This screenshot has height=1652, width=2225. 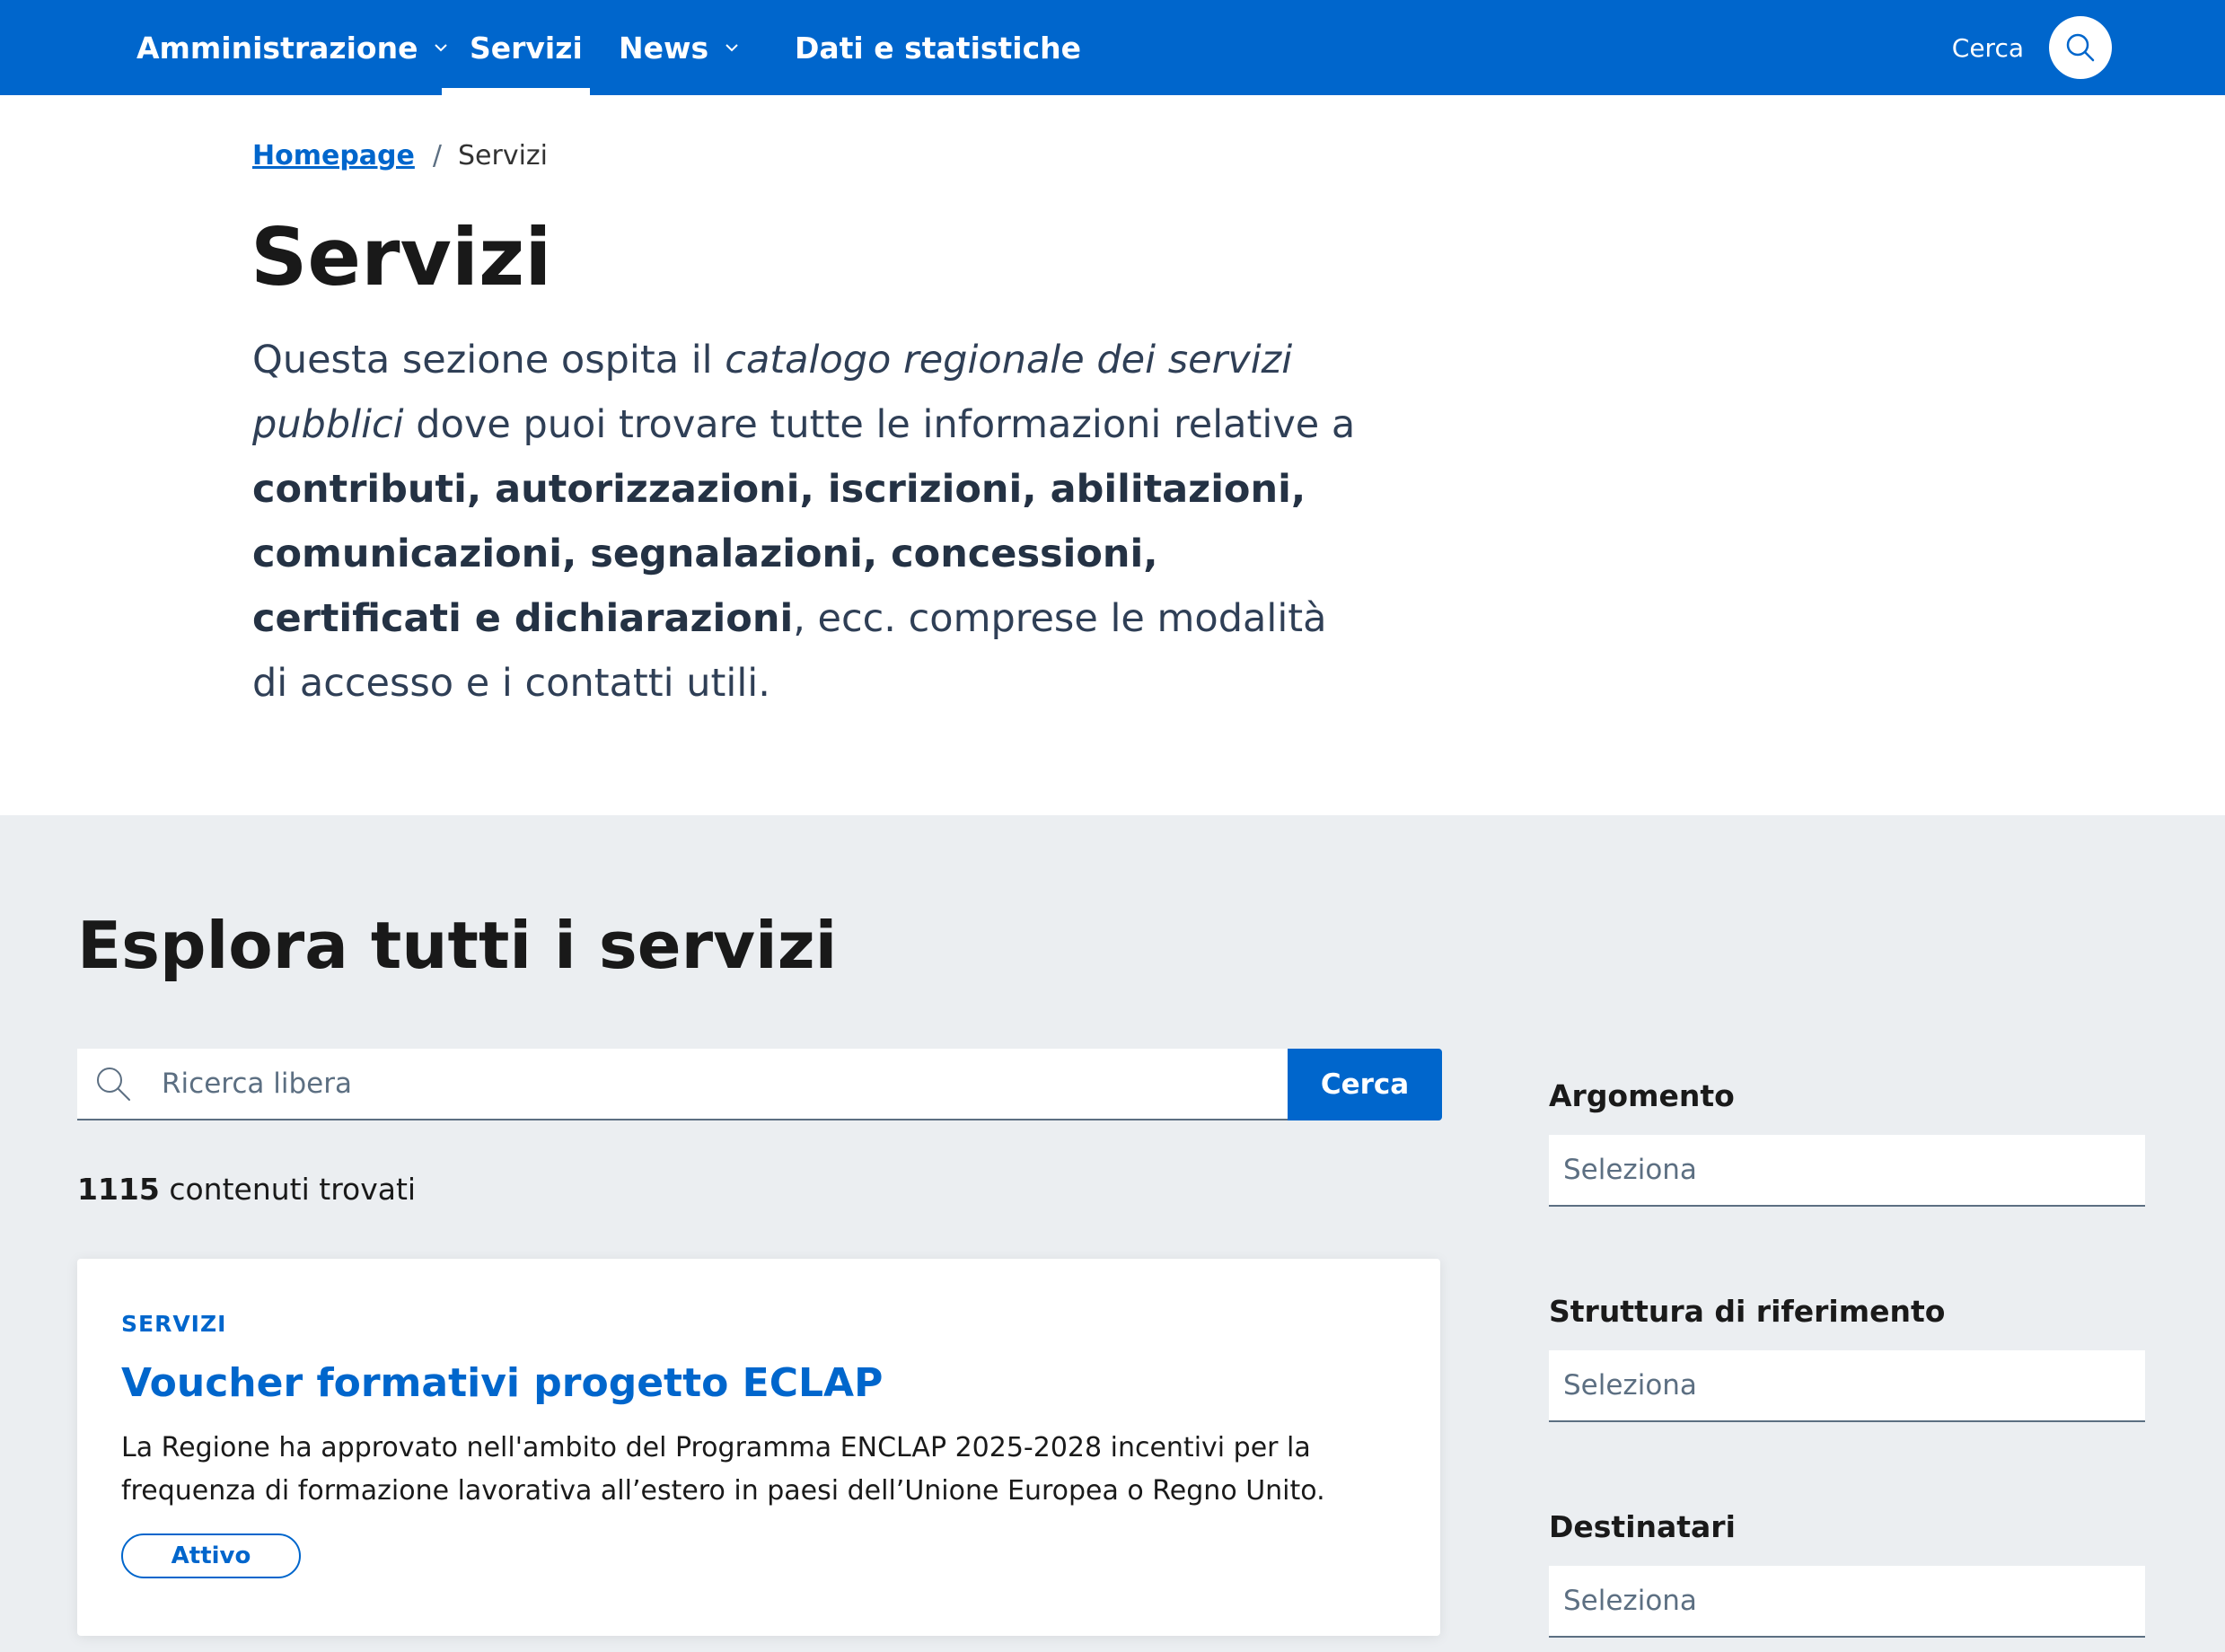 I want to click on header-search-button, so click(x=2080, y=48).